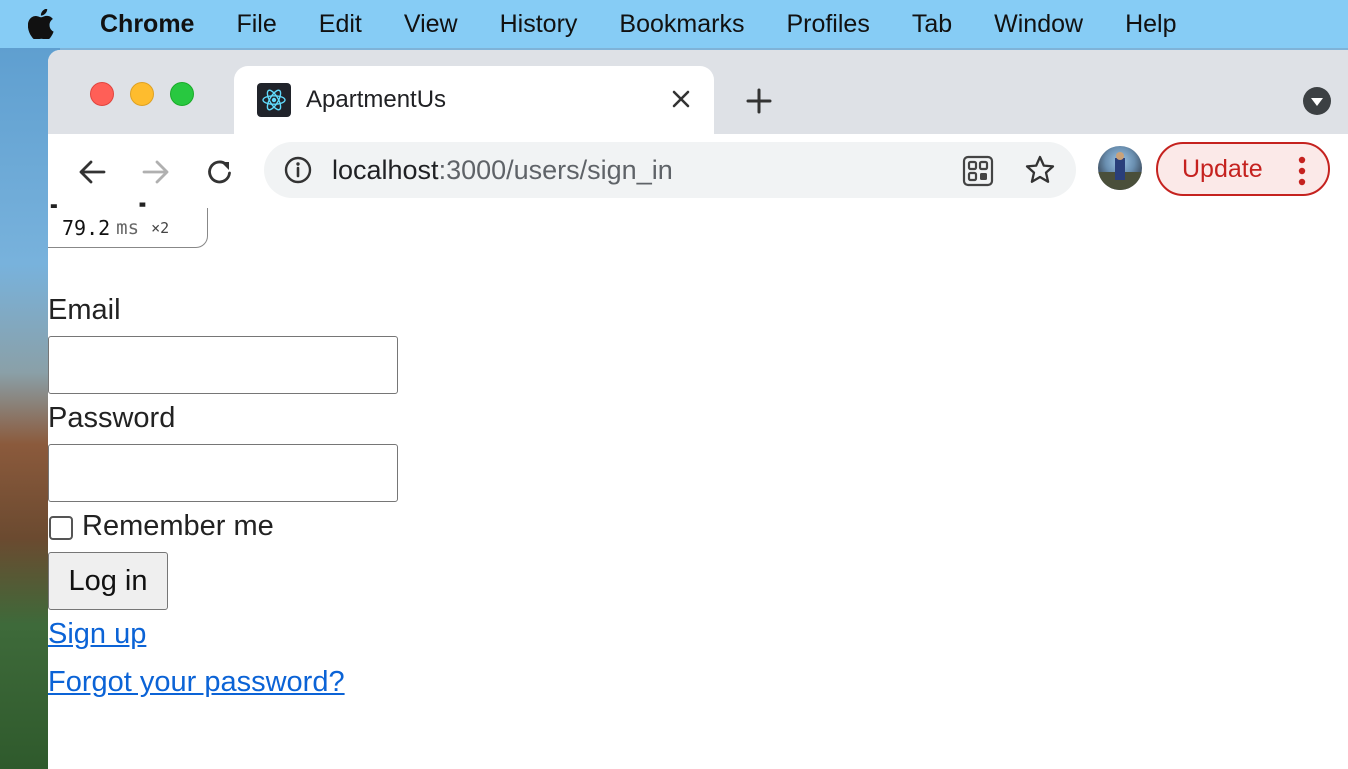 The width and height of the screenshot is (1348, 769). What do you see at coordinates (1302, 171) in the screenshot?
I see `more-options-icon` at bounding box center [1302, 171].